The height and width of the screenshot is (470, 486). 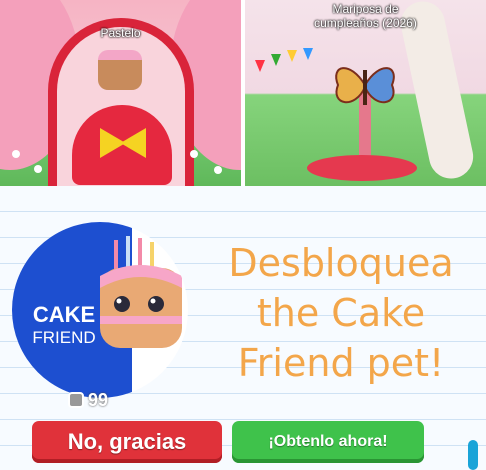 I want to click on promo-title-line3: Friend pet!, so click(x=341, y=363).